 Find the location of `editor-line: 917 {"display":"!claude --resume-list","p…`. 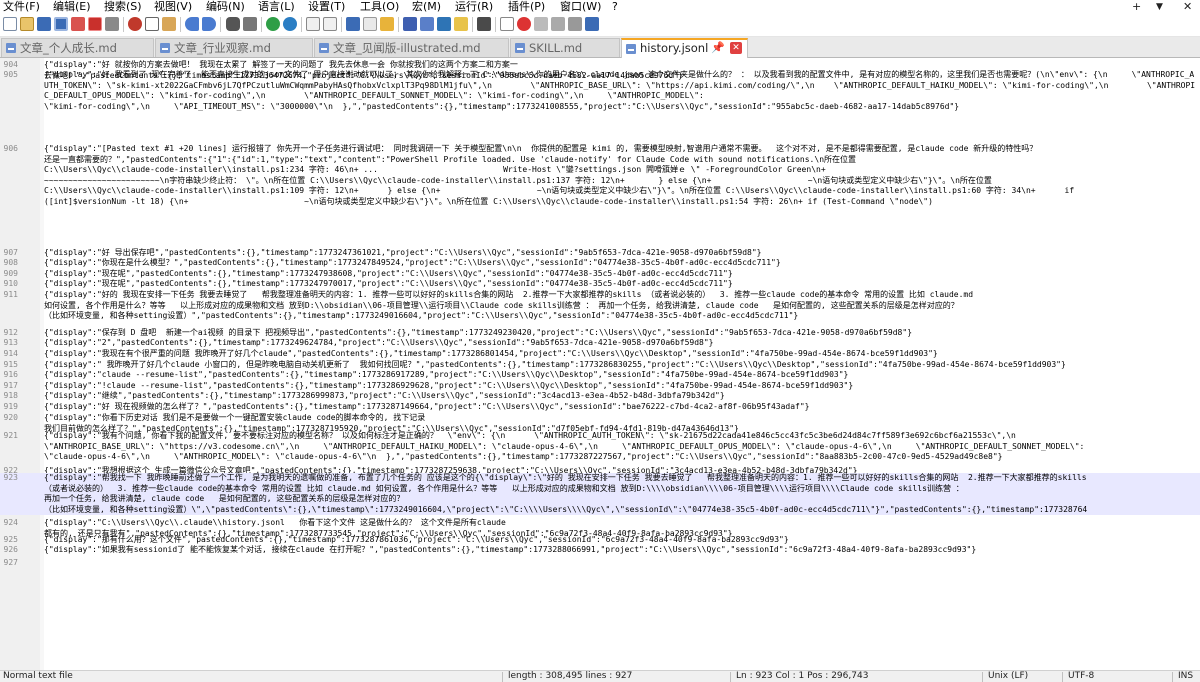

editor-line: 917 {"display":"!claude --resume-list","p… is located at coordinates (600, 386).